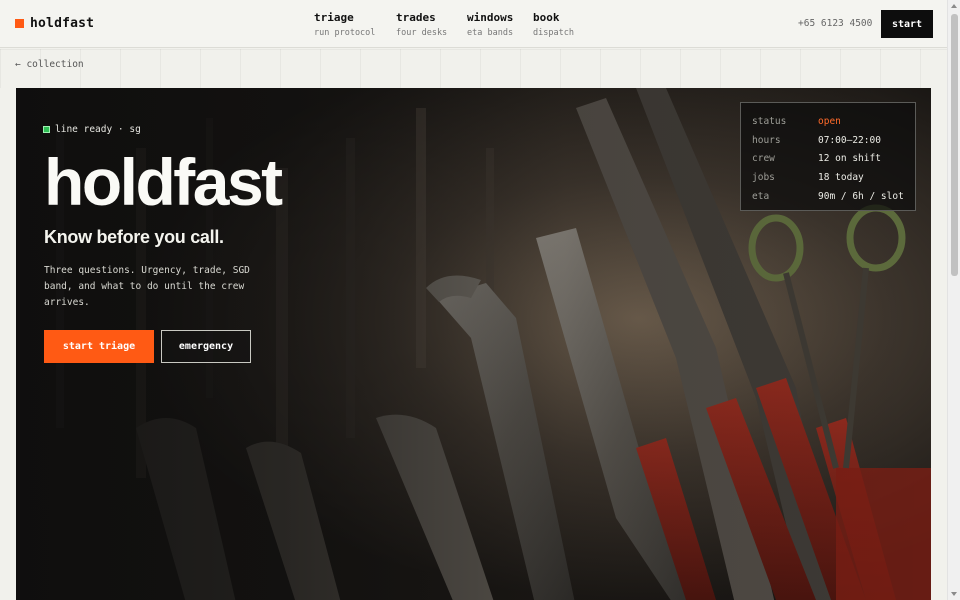 The width and height of the screenshot is (960, 600). Describe the element at coordinates (416, 17) in the screenshot. I see `nav-item-label: trades` at that location.